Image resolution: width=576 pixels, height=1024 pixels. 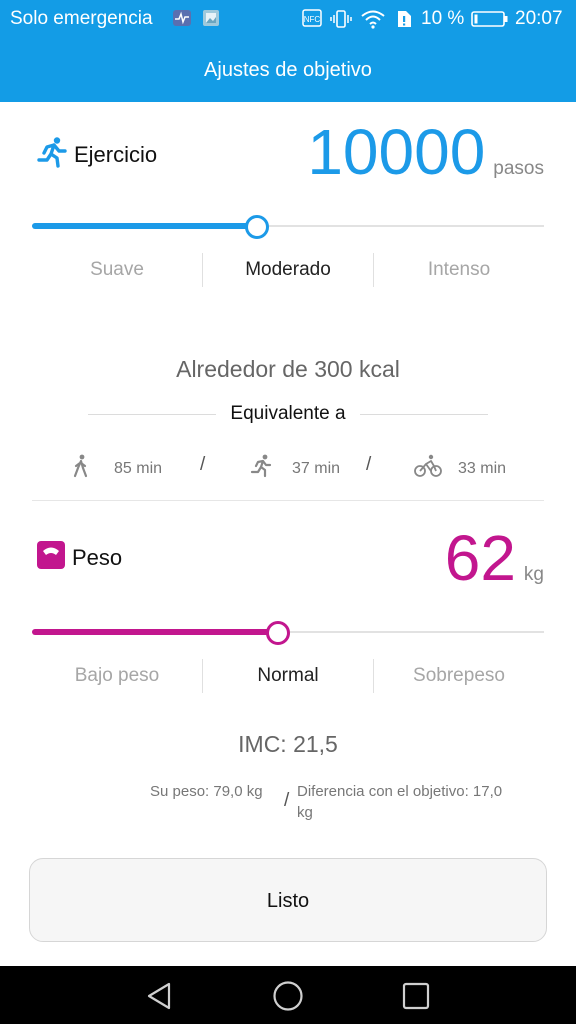 I want to click on sim-warning-icon, so click(x=404, y=22).